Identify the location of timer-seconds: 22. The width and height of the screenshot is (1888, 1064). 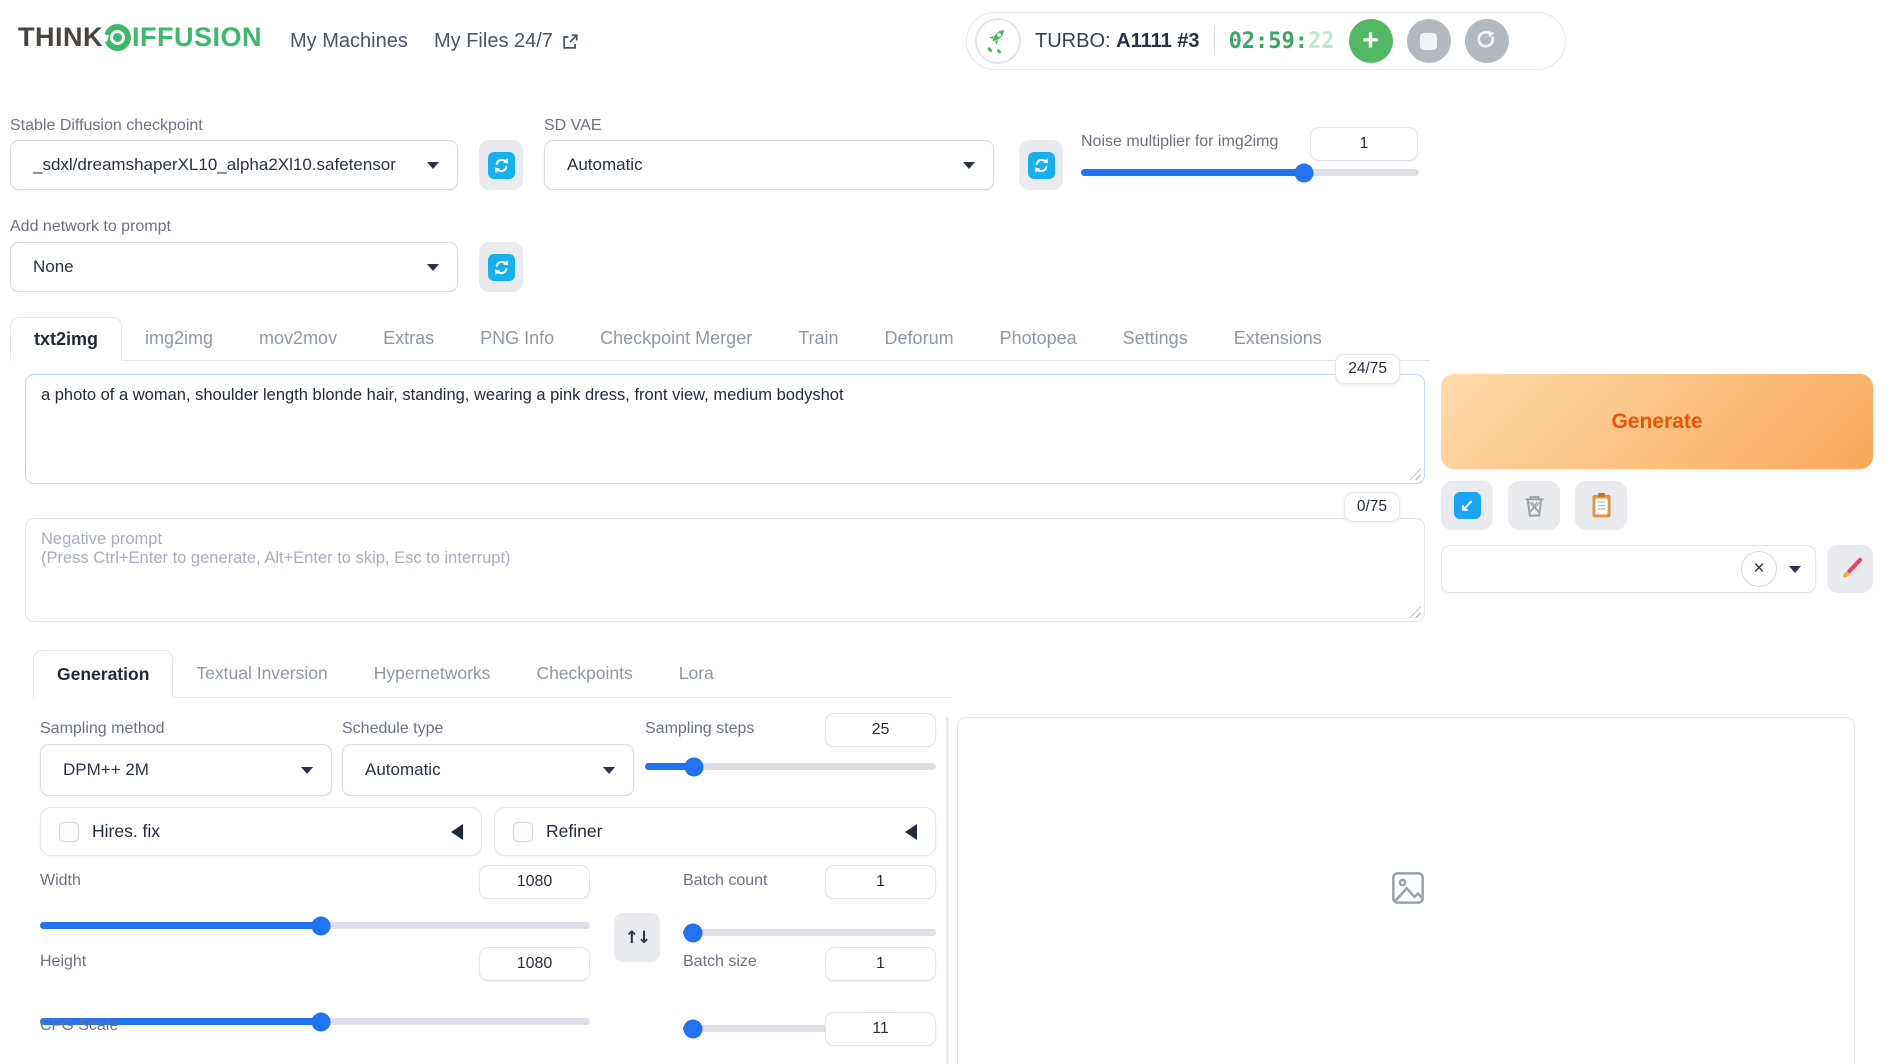
(1321, 41).